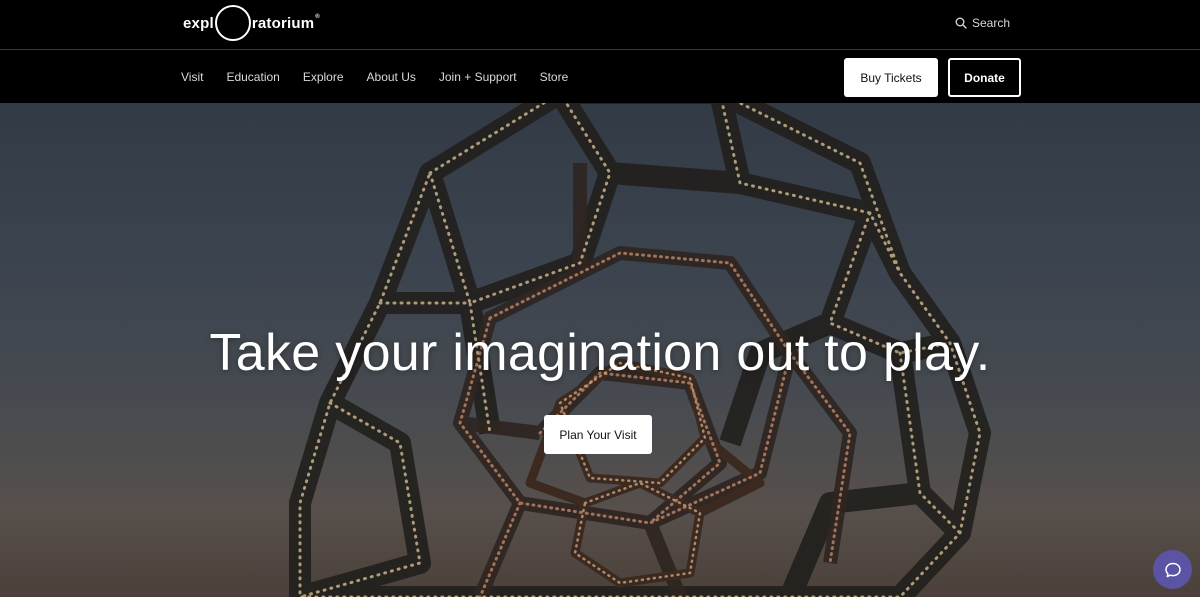  I want to click on buy-tickets-button: Buy Tickets, so click(891, 77).